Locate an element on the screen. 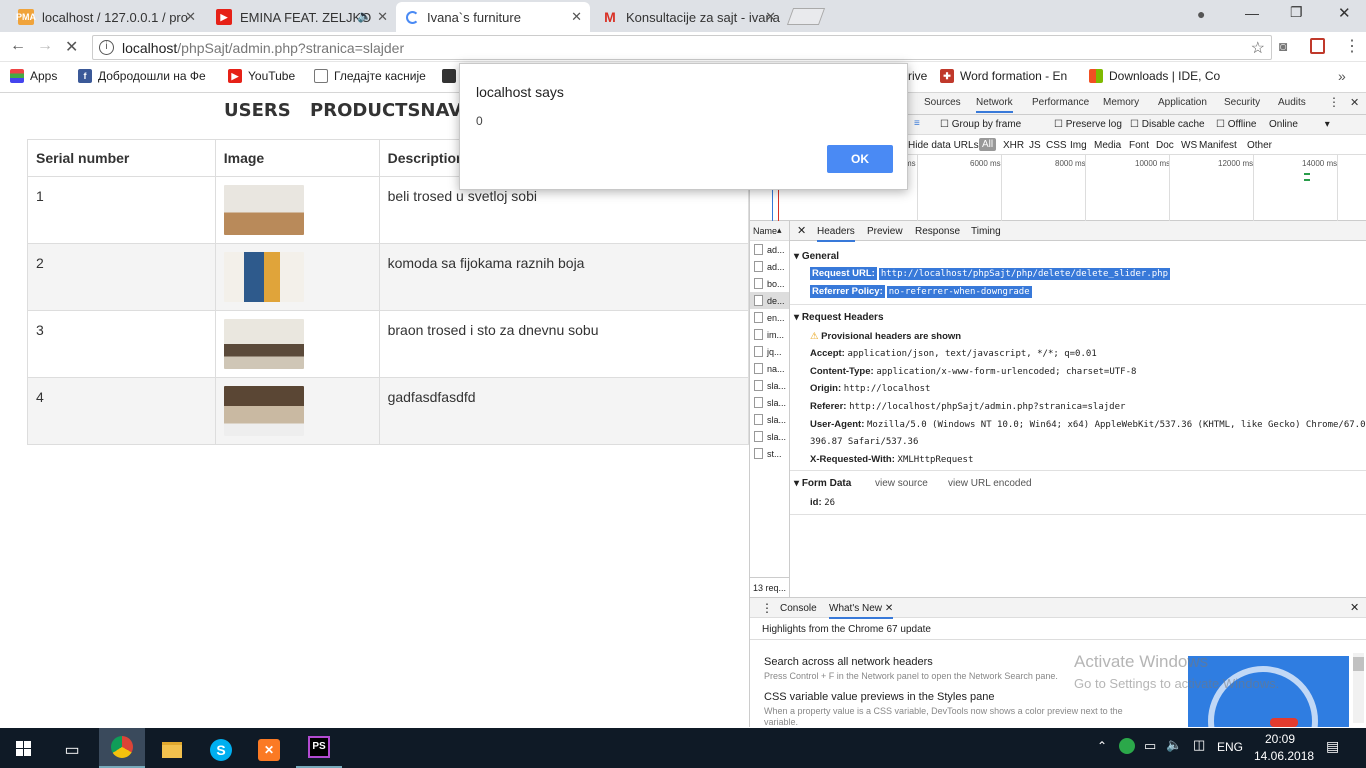 This screenshot has height=768, width=1366. back-icon: ← is located at coordinates (18, 46).